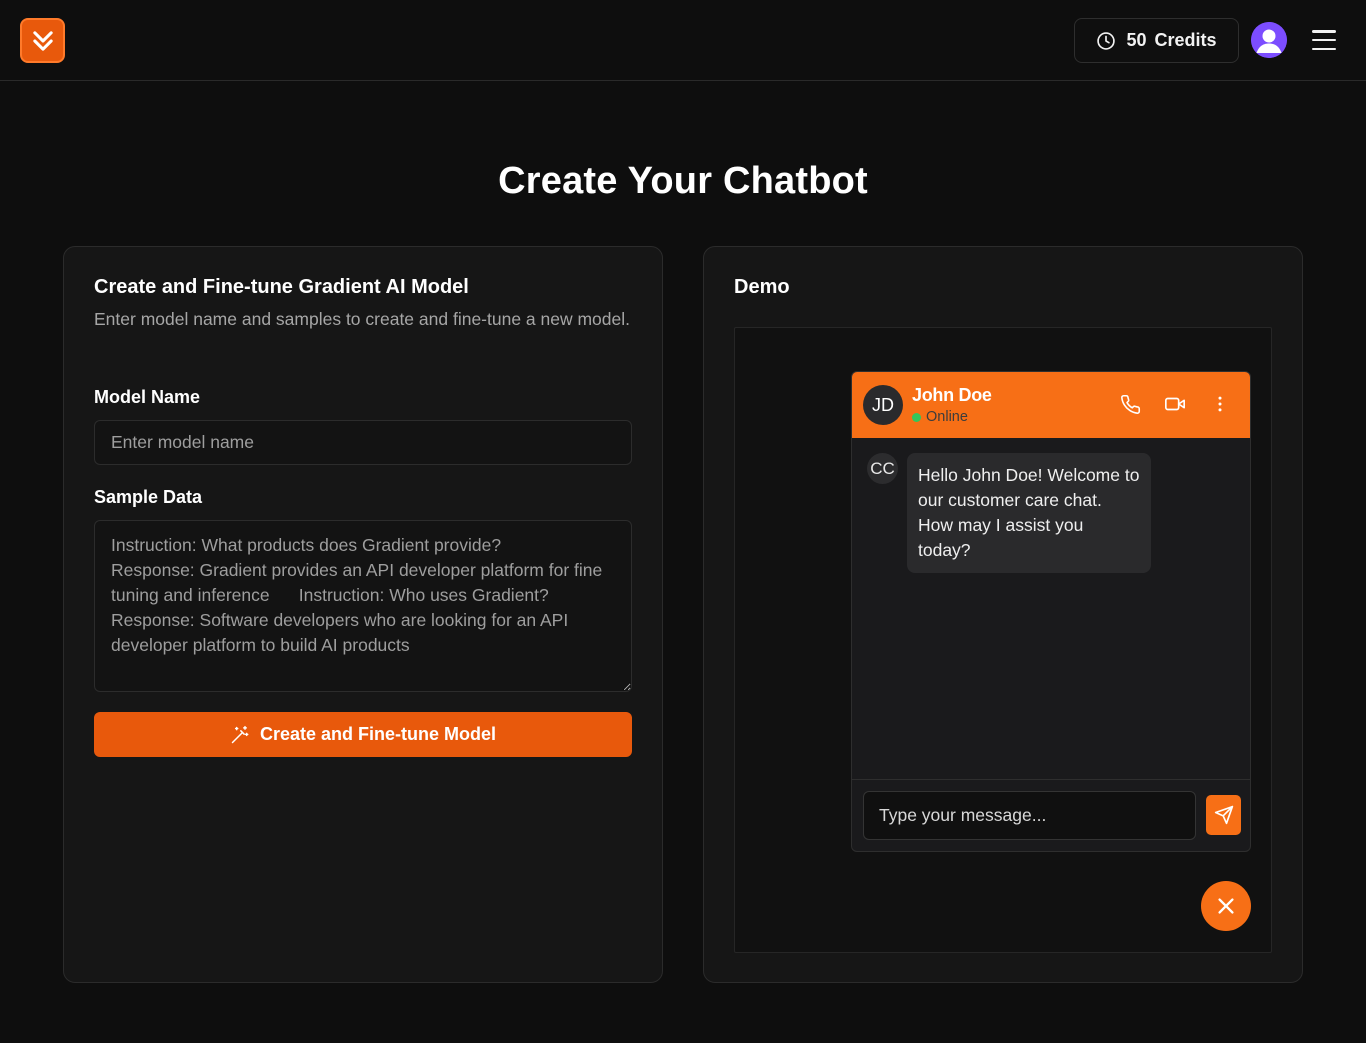  I want to click on sender-avatar: CC, so click(882, 468).